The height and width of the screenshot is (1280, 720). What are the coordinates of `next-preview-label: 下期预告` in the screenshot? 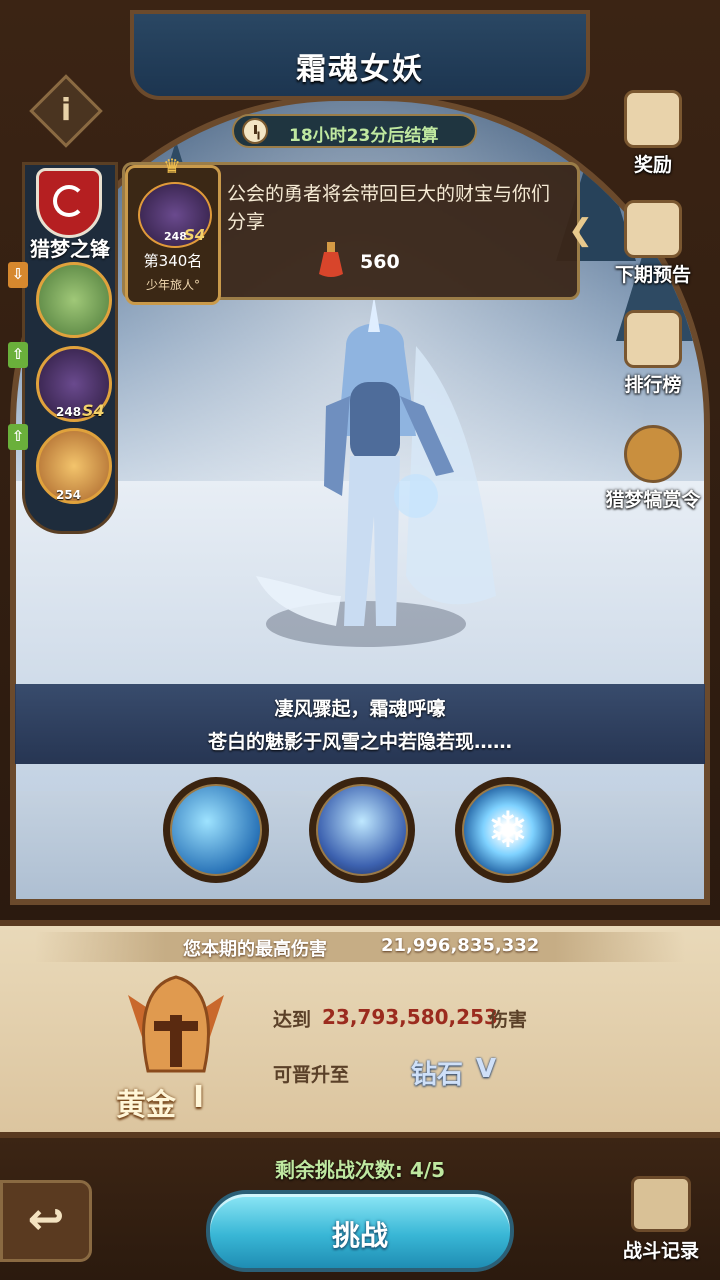 It's located at (652, 275).